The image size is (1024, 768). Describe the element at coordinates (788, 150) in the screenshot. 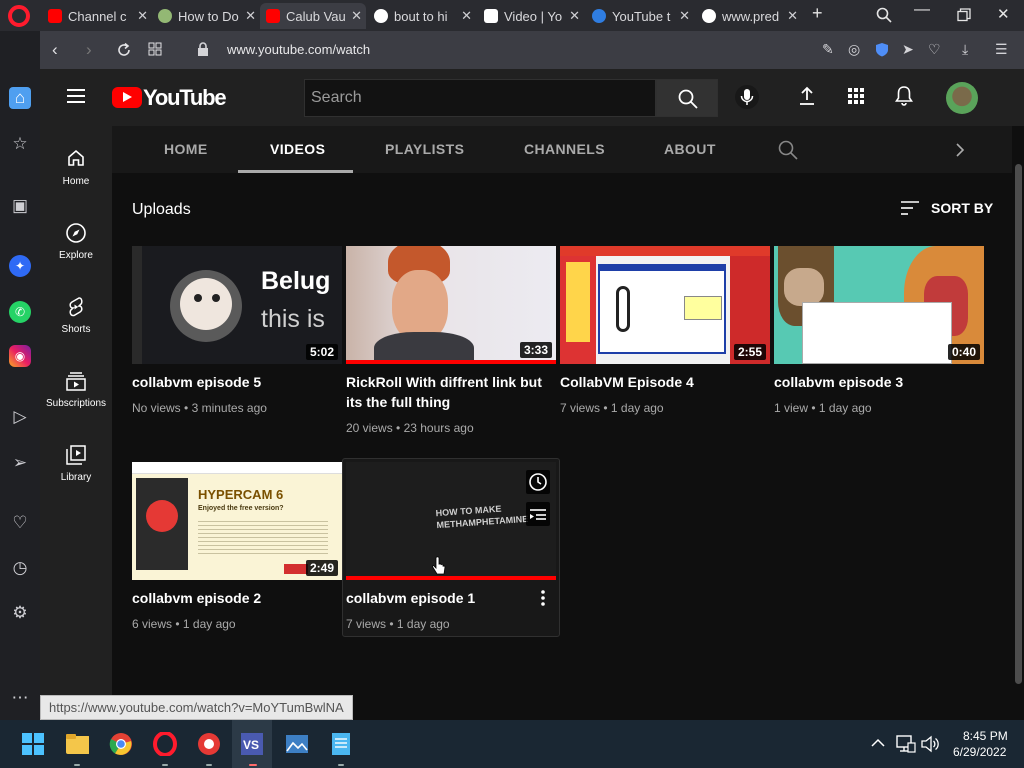

I see `channel-search-icon` at that location.